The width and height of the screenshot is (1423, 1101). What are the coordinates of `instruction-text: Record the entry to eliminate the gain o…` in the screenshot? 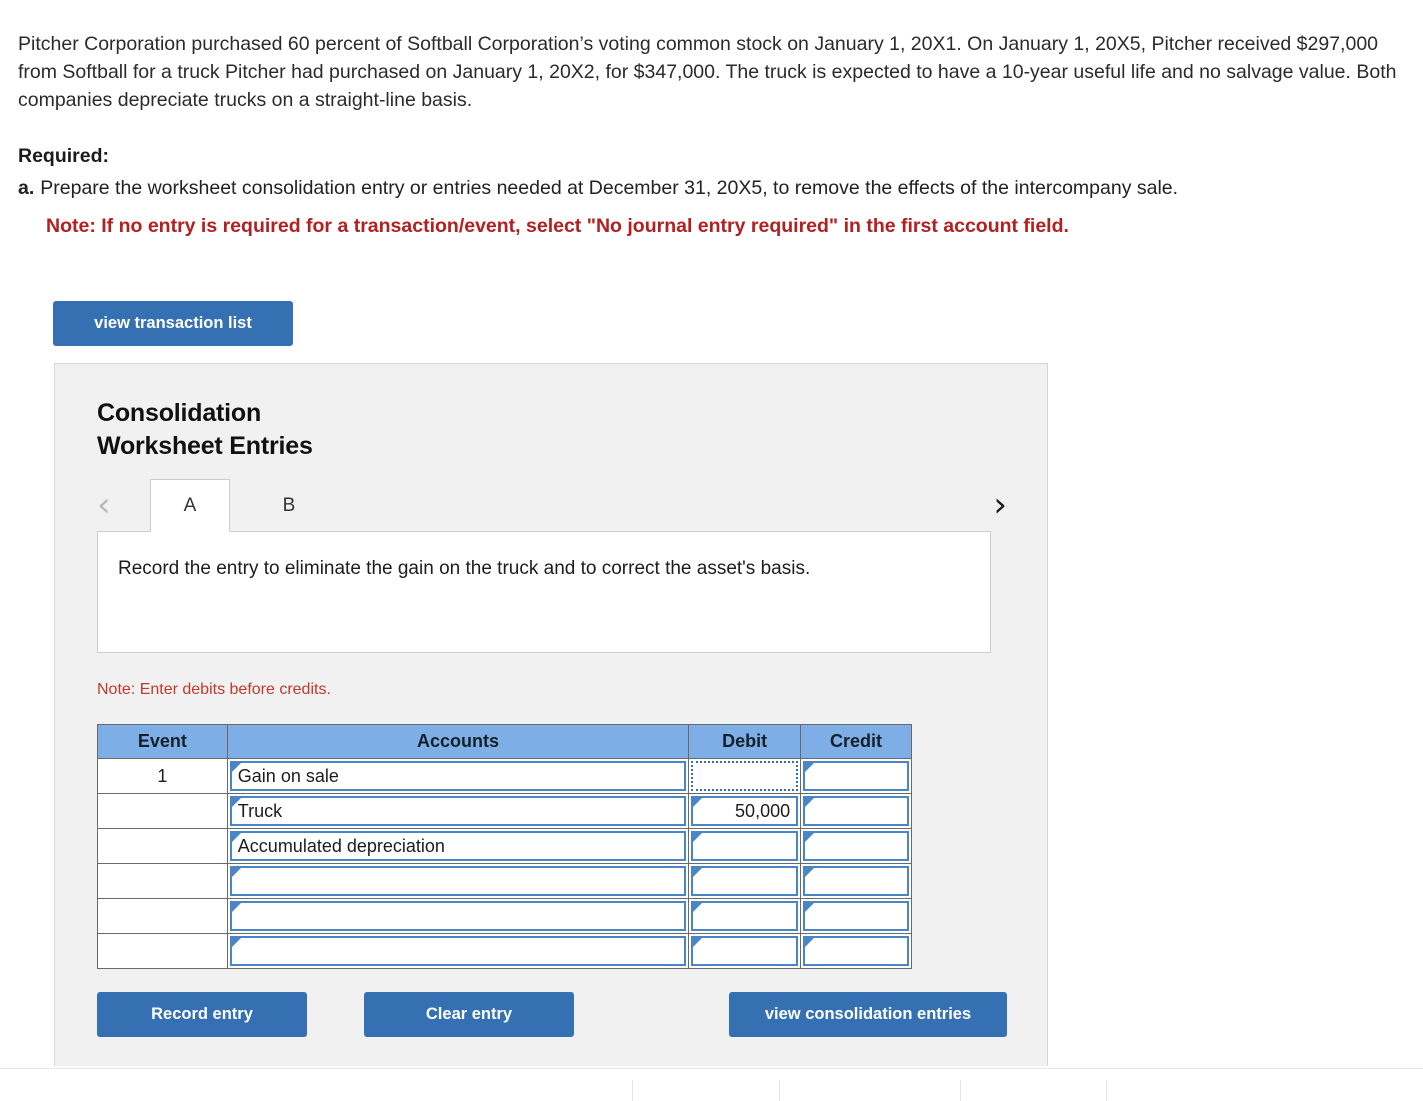 It's located at (464, 568).